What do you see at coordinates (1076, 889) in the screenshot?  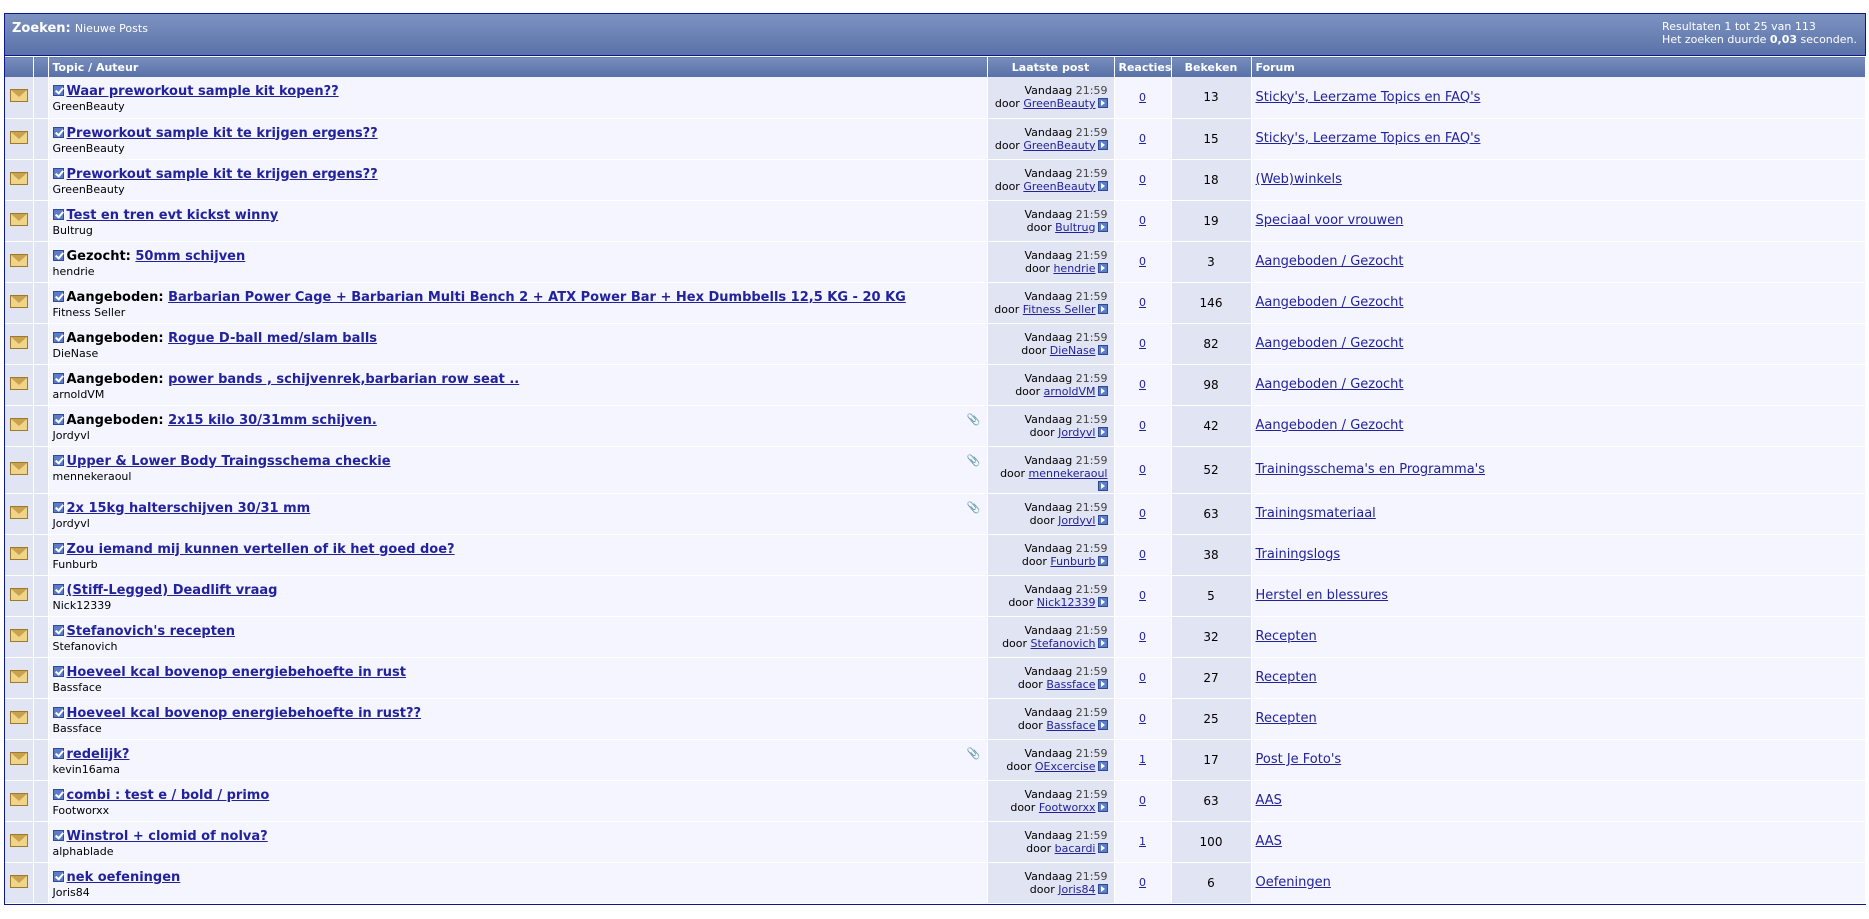 I see `last-post-user-link: Joris84` at bounding box center [1076, 889].